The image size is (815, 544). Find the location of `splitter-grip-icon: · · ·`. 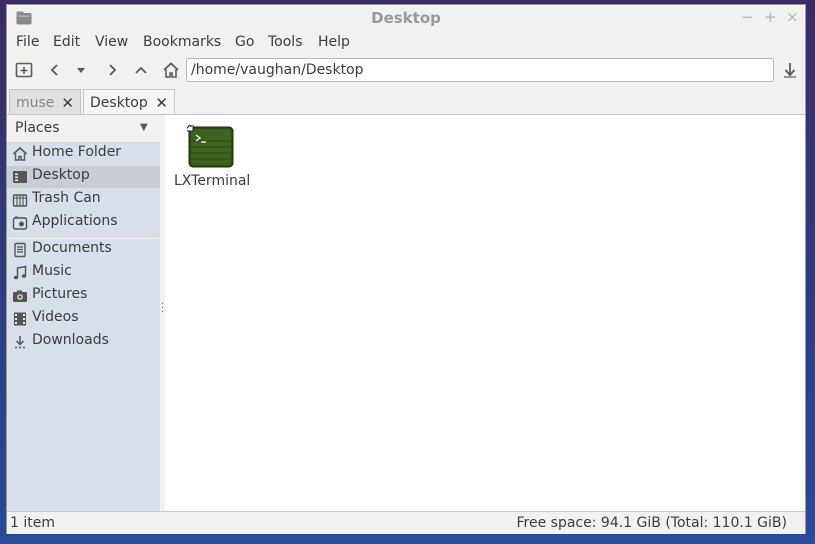

splitter-grip-icon: · · · is located at coordinates (163, 308).